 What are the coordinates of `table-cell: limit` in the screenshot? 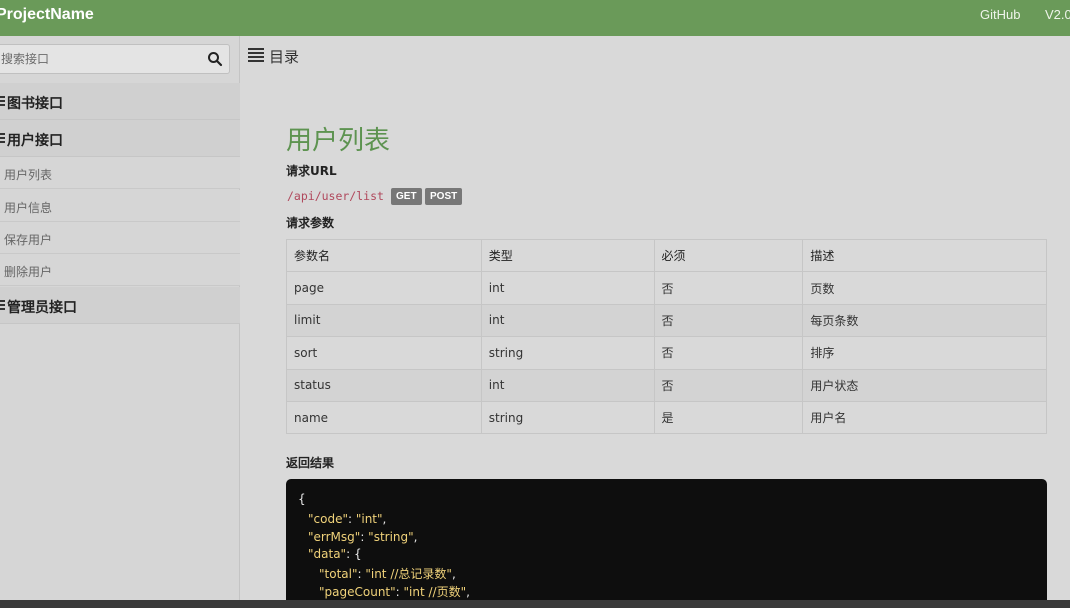 It's located at (384, 320).